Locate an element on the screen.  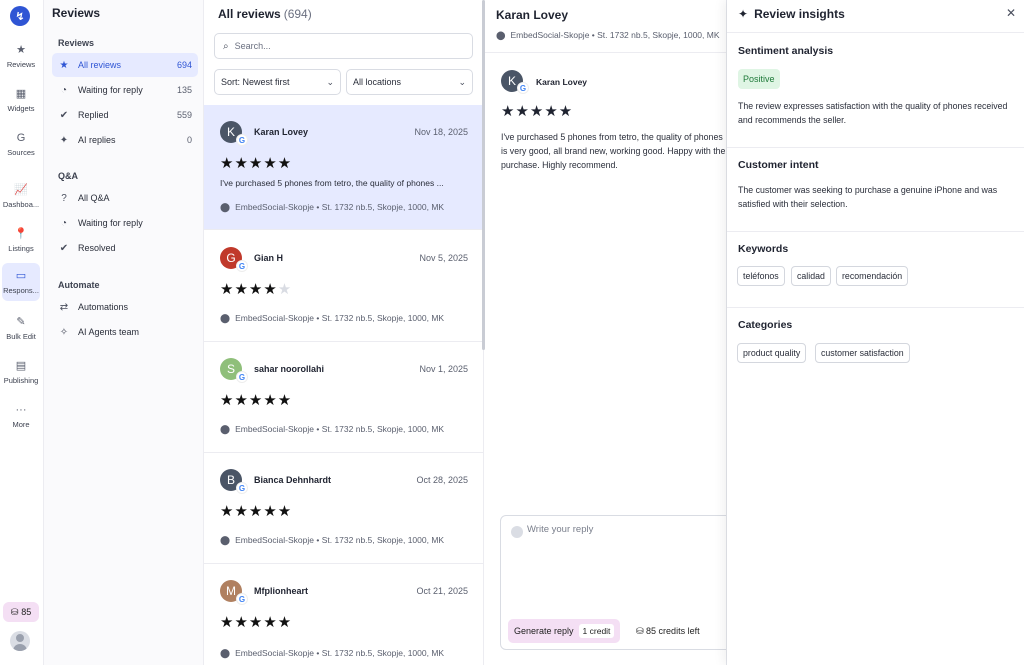
list-header: All reviews (694) is located at coordinates (265, 14).